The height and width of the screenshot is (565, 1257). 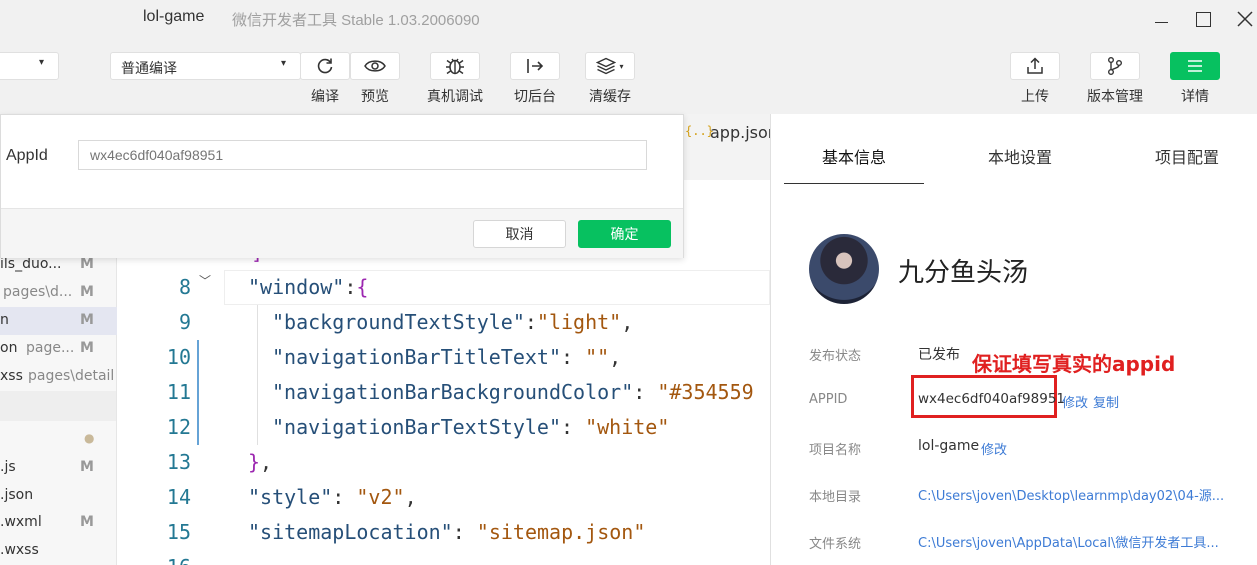 I want to click on line-number: 8, so click(x=184, y=287).